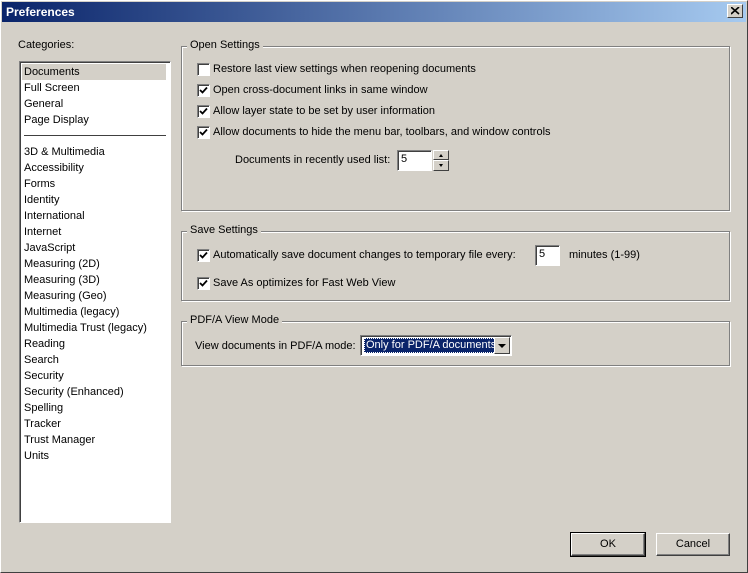 Image resolution: width=748 pixels, height=573 pixels. I want to click on category-reading: Reading, so click(94, 344).